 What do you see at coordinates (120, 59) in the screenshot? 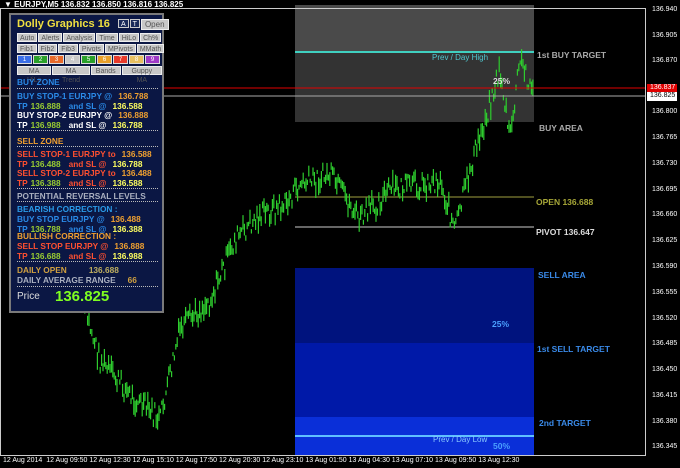
I see `color-button-7: 7` at bounding box center [120, 59].